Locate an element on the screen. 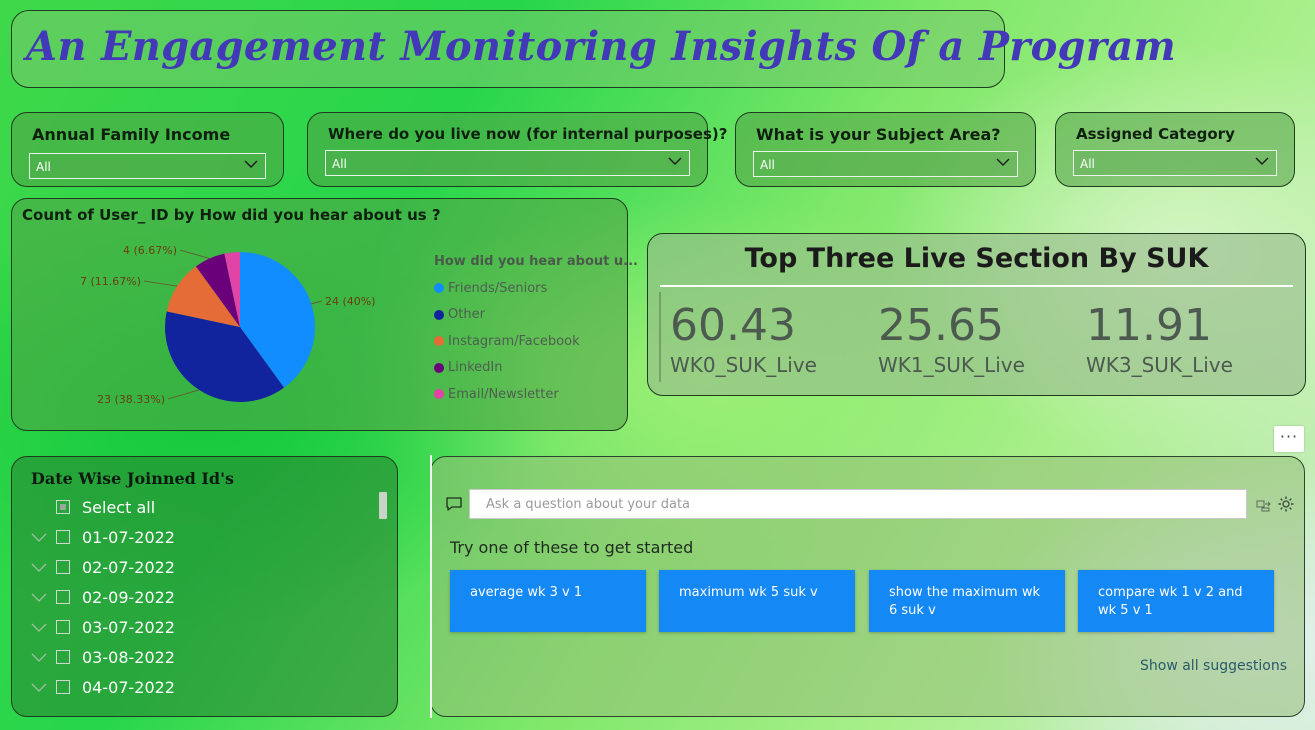  date-label: 03-07-2022 is located at coordinates (128, 627).